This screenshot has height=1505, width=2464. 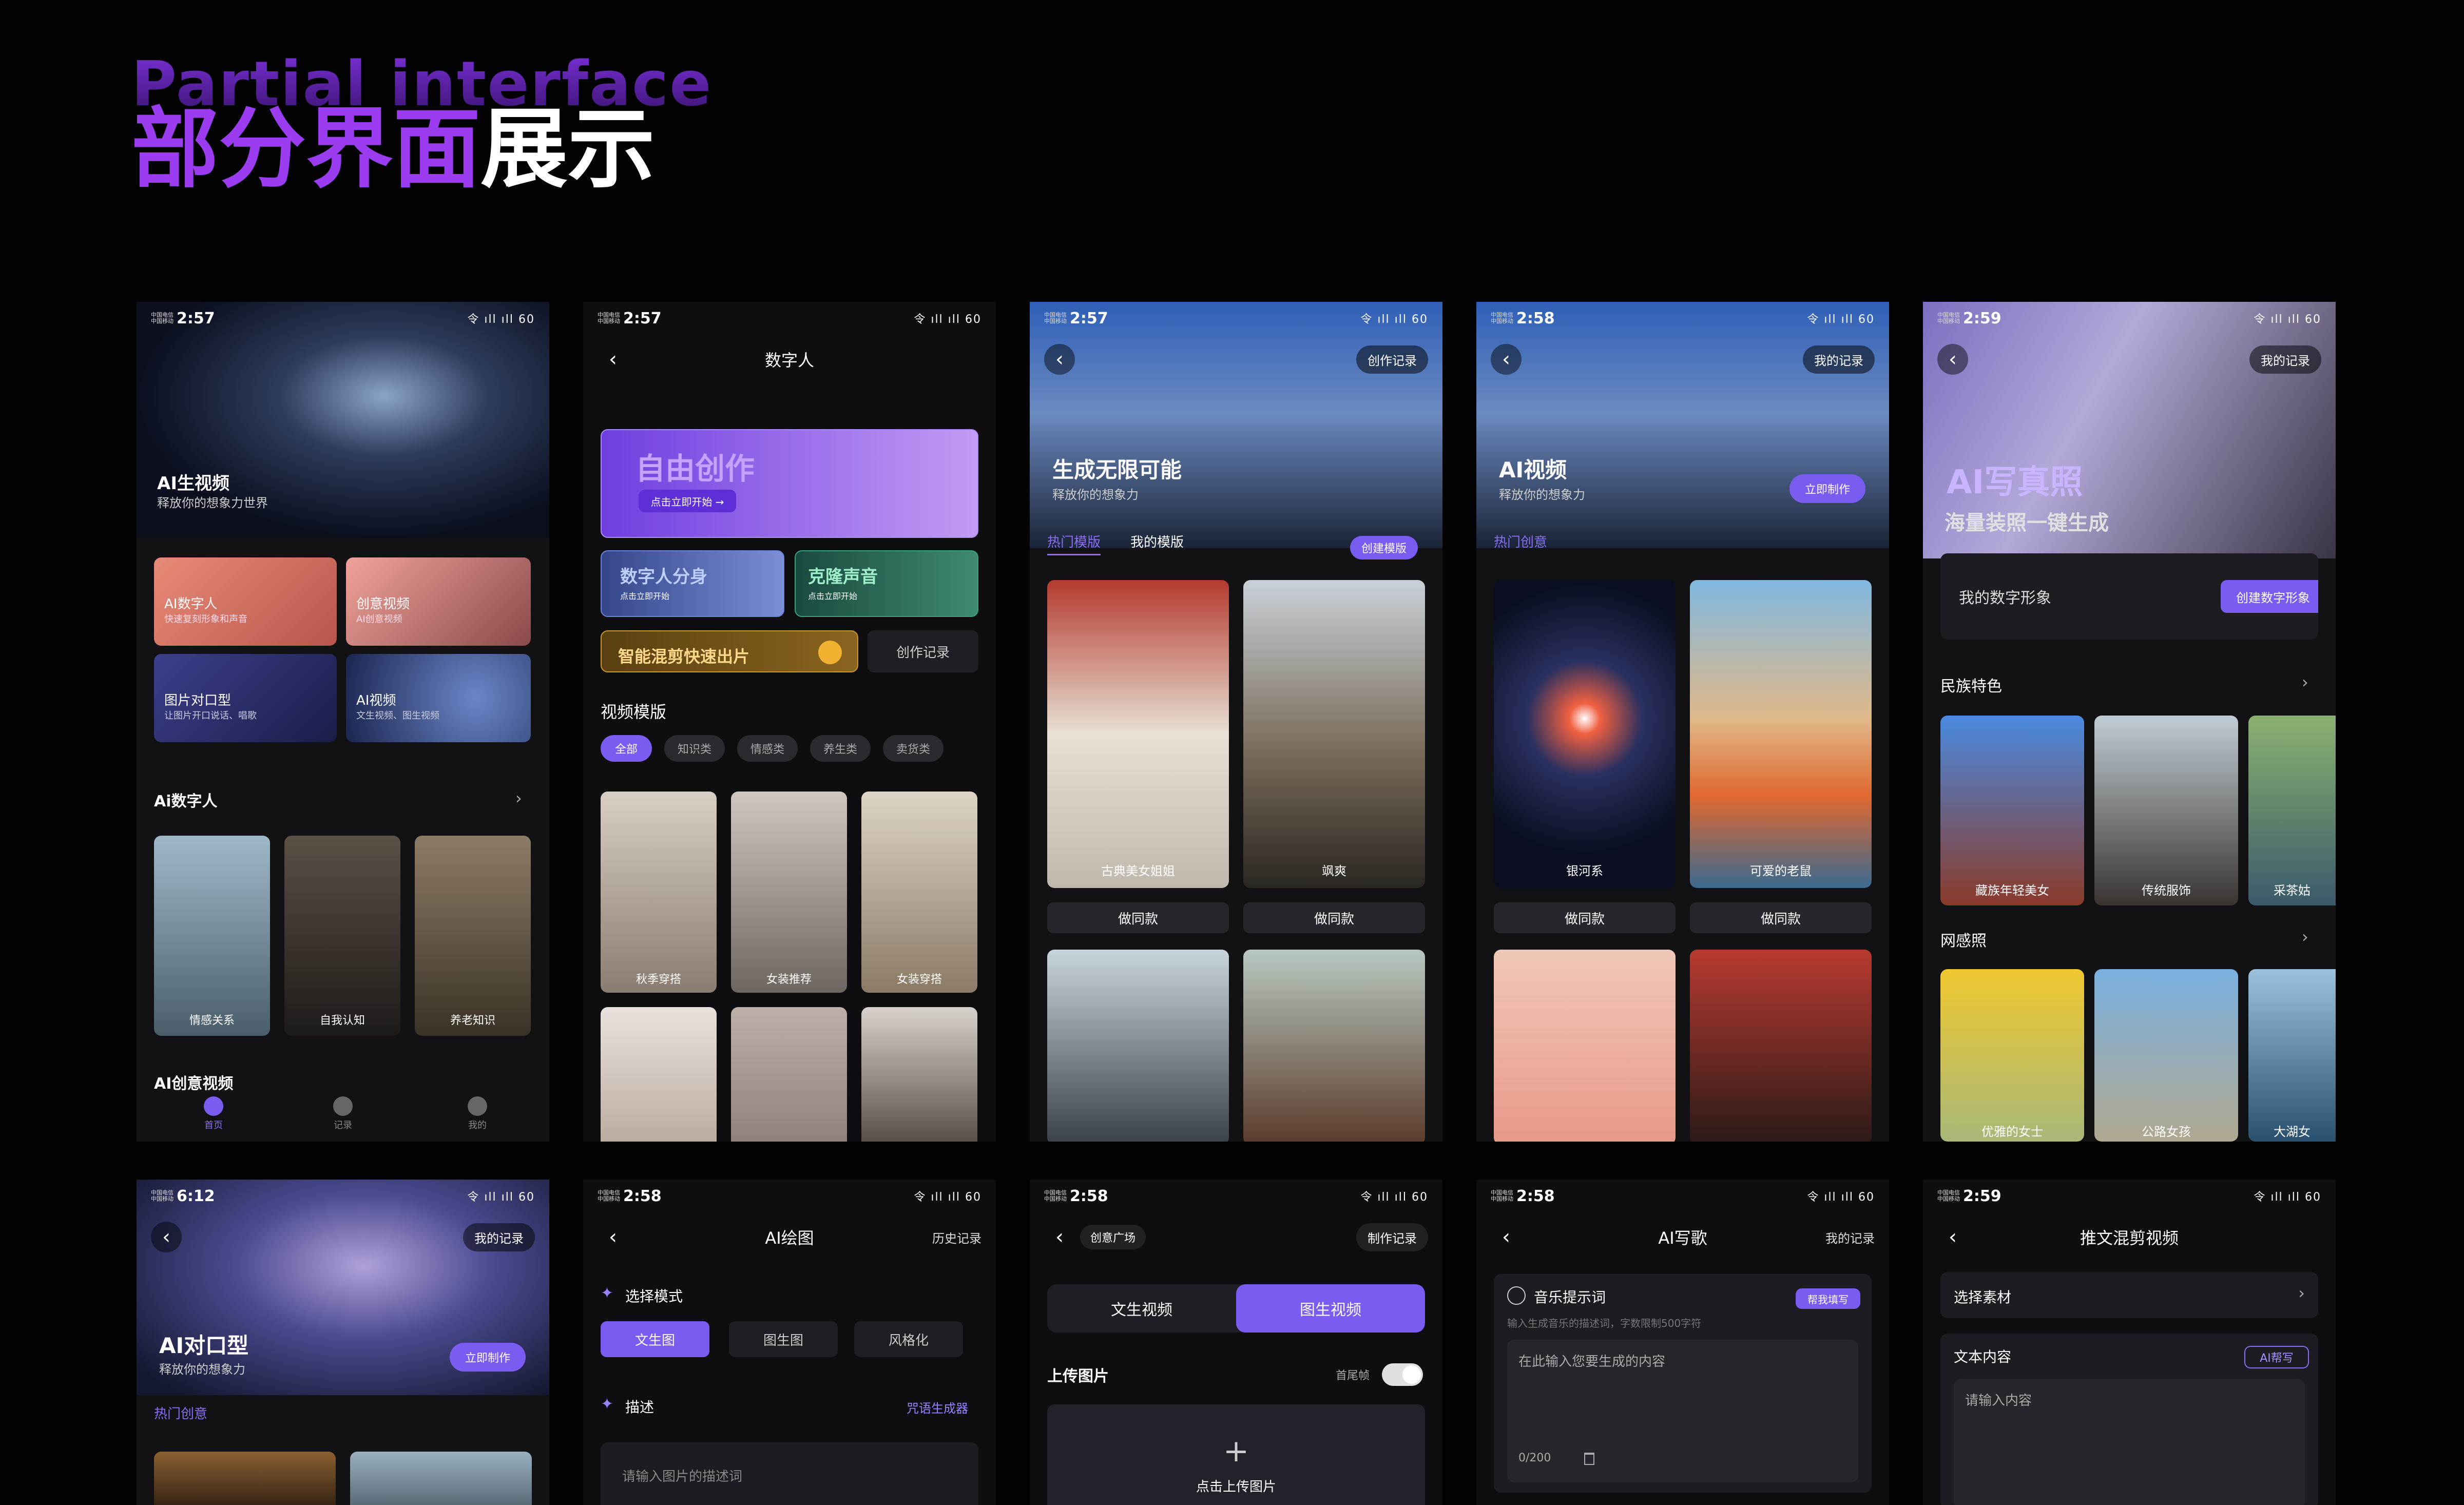 I want to click on status-bar: 中国电信 中国移动 2:58 令 ıll ıll 60, so click(x=1236, y=1196).